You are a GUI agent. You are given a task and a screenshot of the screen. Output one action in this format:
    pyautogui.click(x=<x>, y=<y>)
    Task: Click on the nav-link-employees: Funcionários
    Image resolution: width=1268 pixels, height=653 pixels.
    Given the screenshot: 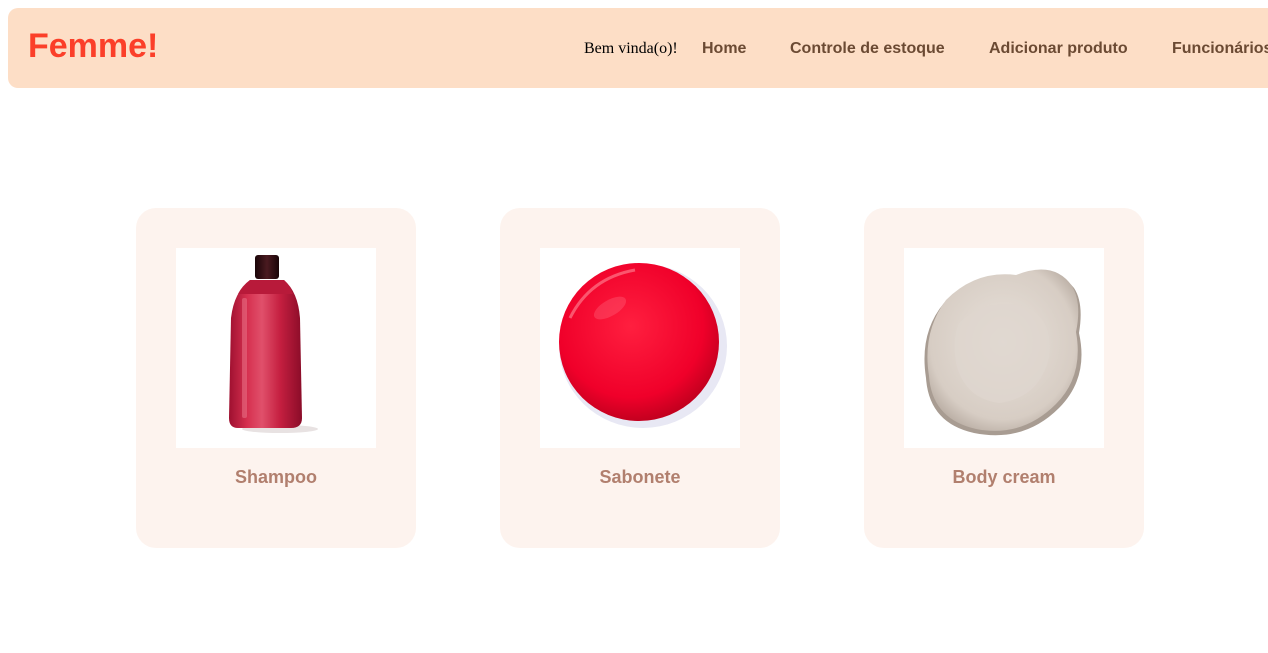 What is the action you would take?
    pyautogui.click(x=1220, y=49)
    